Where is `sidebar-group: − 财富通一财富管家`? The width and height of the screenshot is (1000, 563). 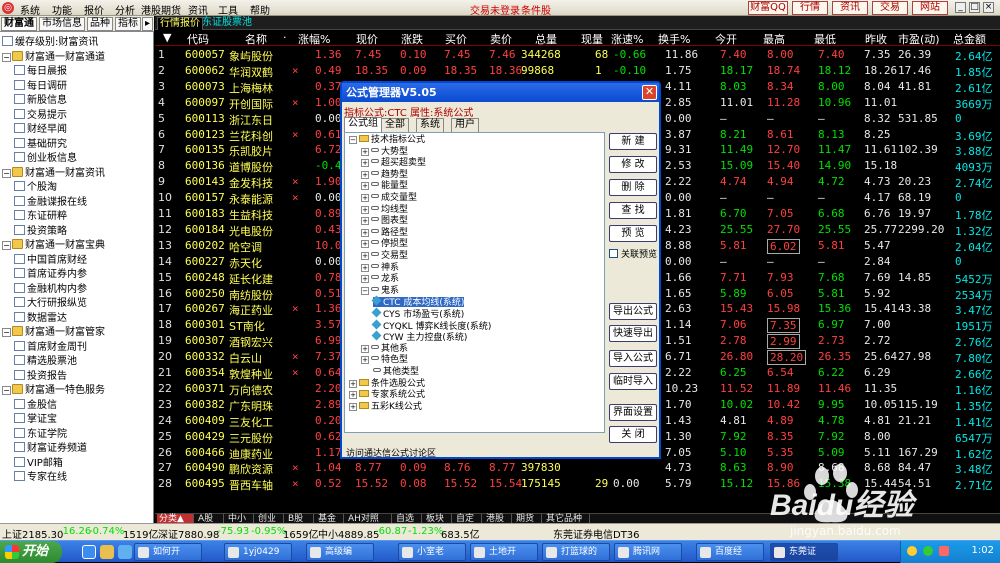
sidebar-group: − 财富通一财富管家 is located at coordinates (53, 333).